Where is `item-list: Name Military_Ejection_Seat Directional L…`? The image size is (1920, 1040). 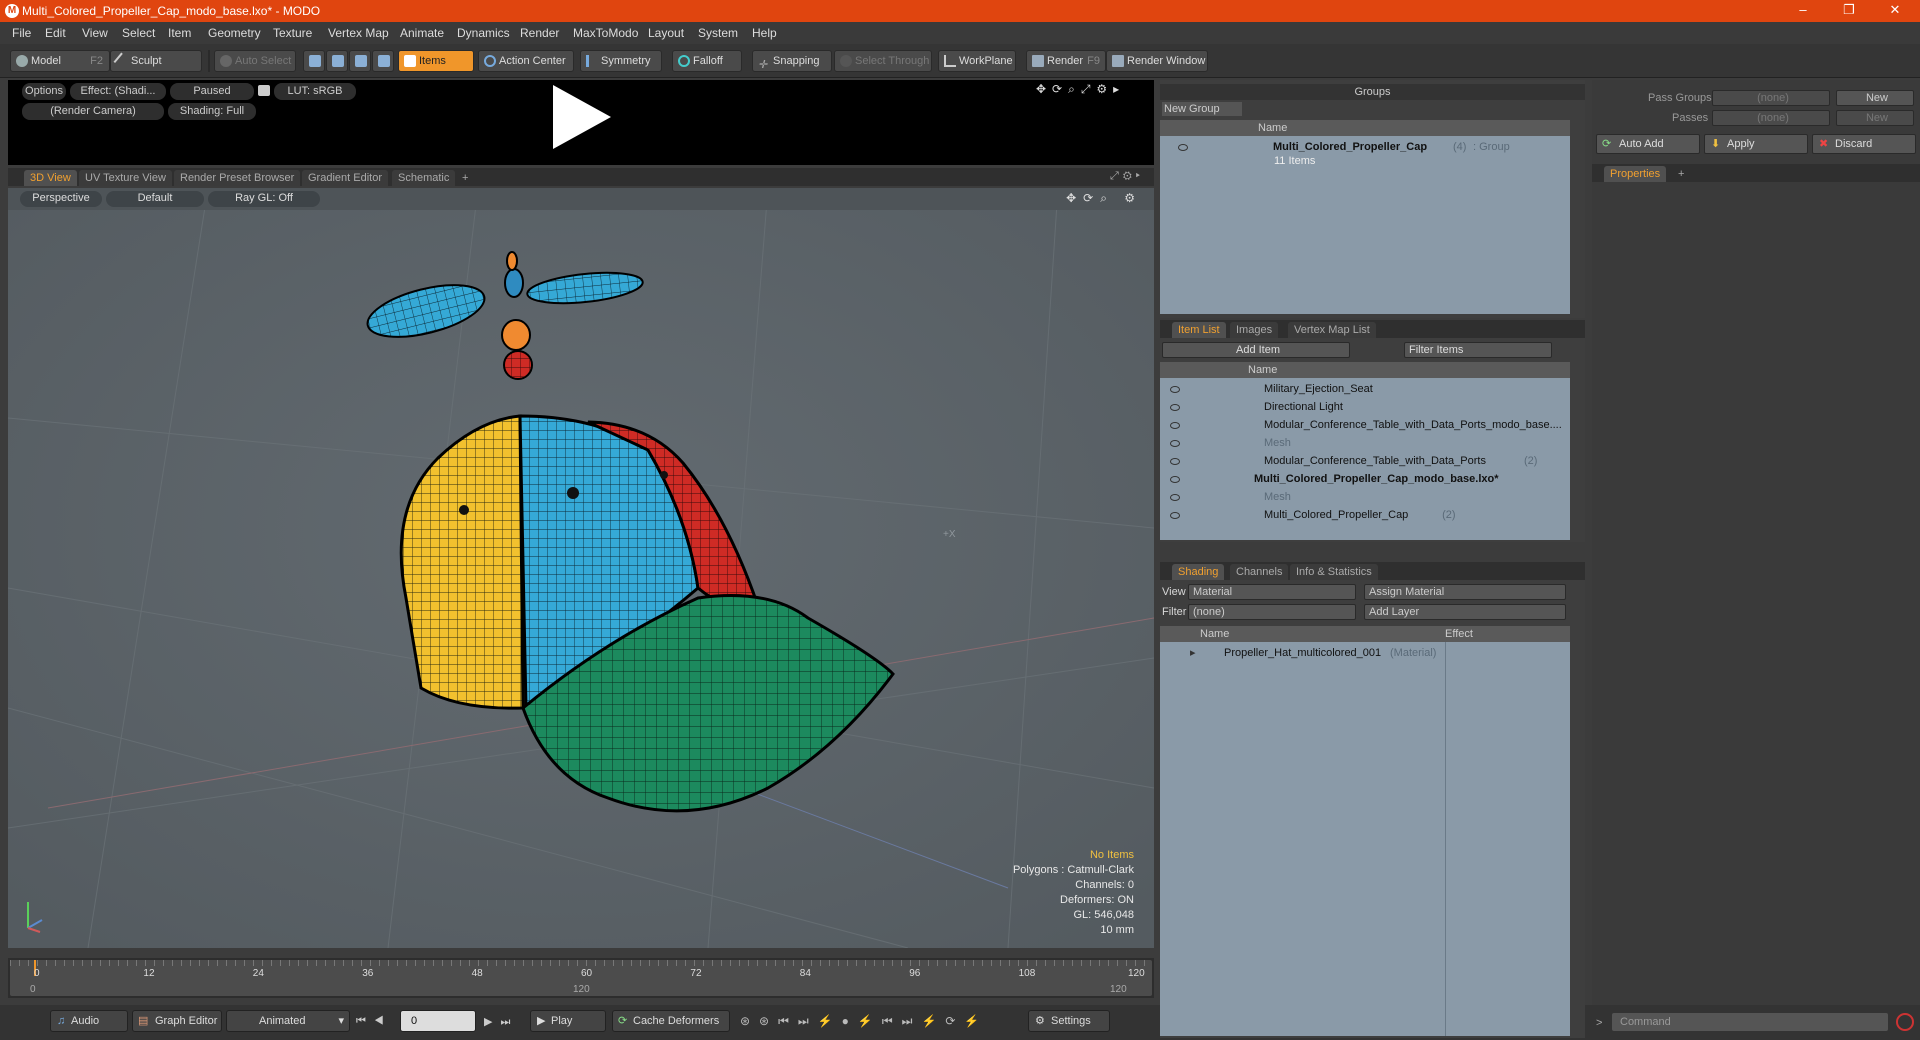 item-list: Name Military_Ejection_Seat Directional L… is located at coordinates (1365, 451).